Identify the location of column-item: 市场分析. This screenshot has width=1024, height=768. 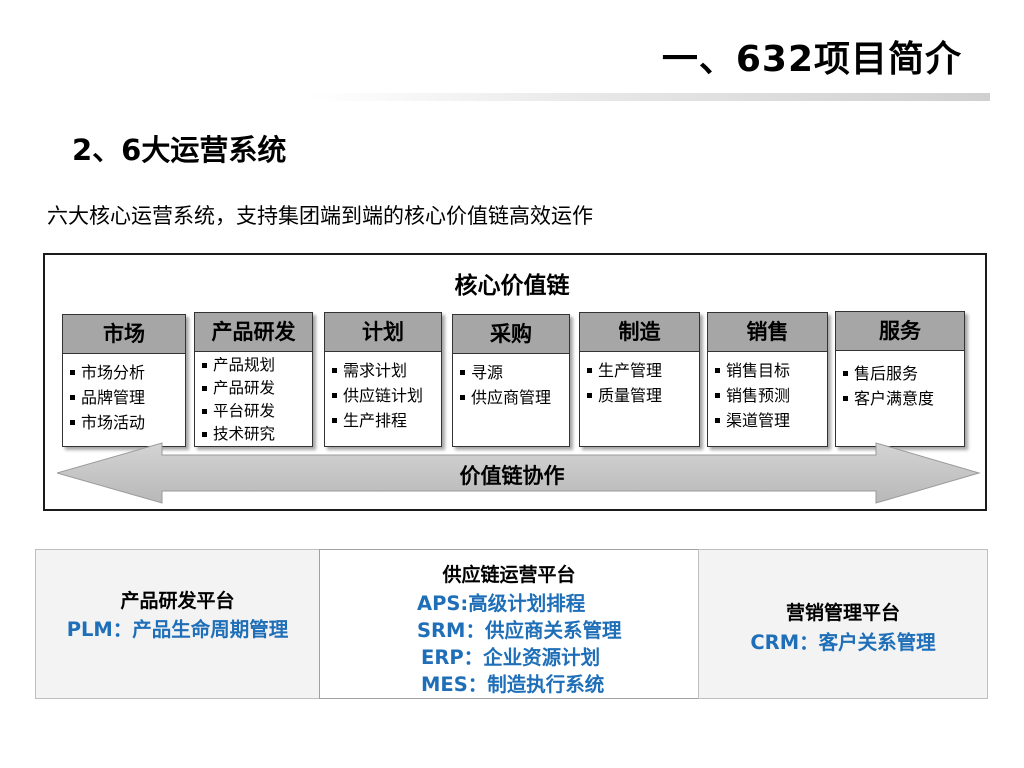
(125, 372).